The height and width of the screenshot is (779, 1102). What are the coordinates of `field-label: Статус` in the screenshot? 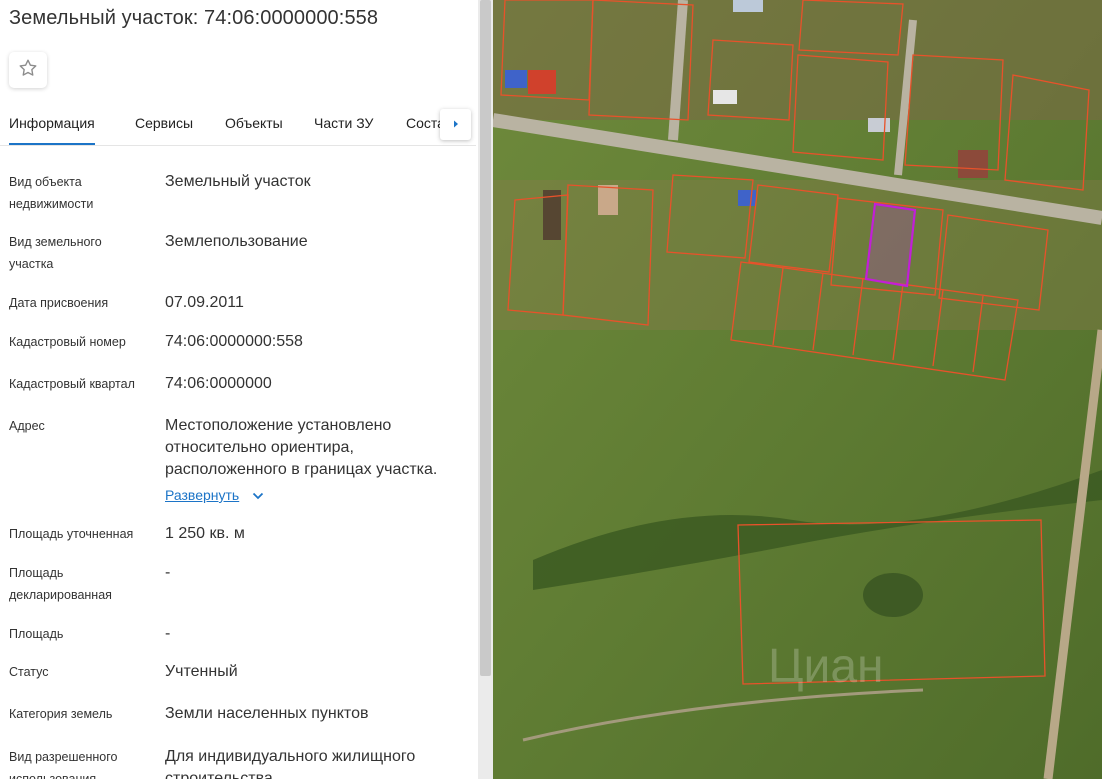 It's located at (29, 672).